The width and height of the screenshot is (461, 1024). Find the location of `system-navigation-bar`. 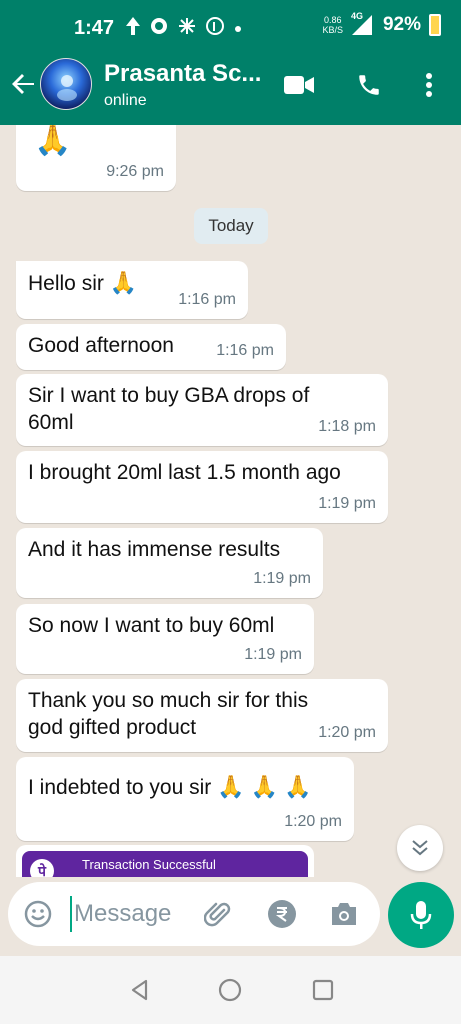

system-navigation-bar is located at coordinates (230, 990).